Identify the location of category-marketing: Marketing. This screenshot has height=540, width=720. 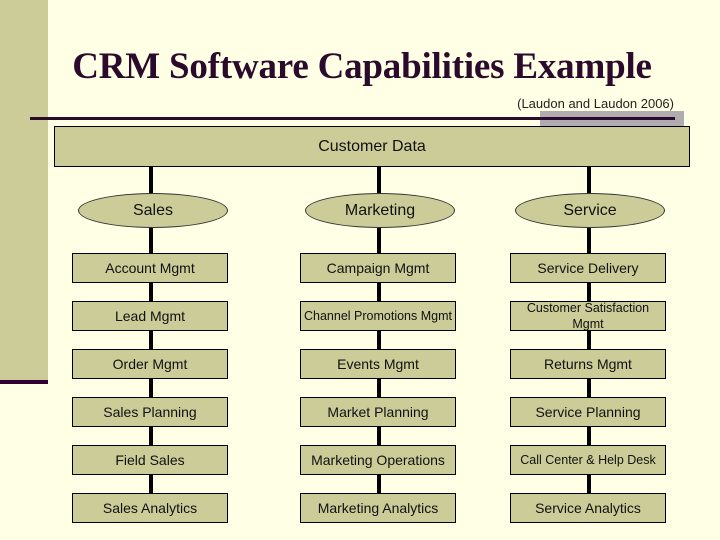
(380, 210).